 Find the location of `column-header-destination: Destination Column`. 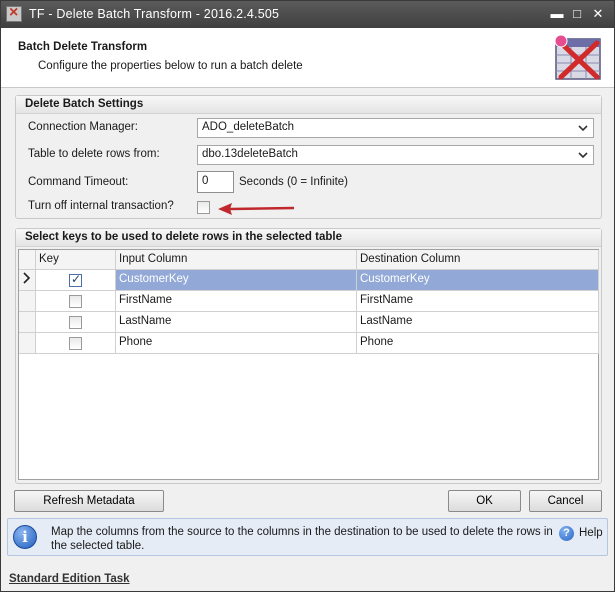

column-header-destination: Destination Column is located at coordinates (478, 260).